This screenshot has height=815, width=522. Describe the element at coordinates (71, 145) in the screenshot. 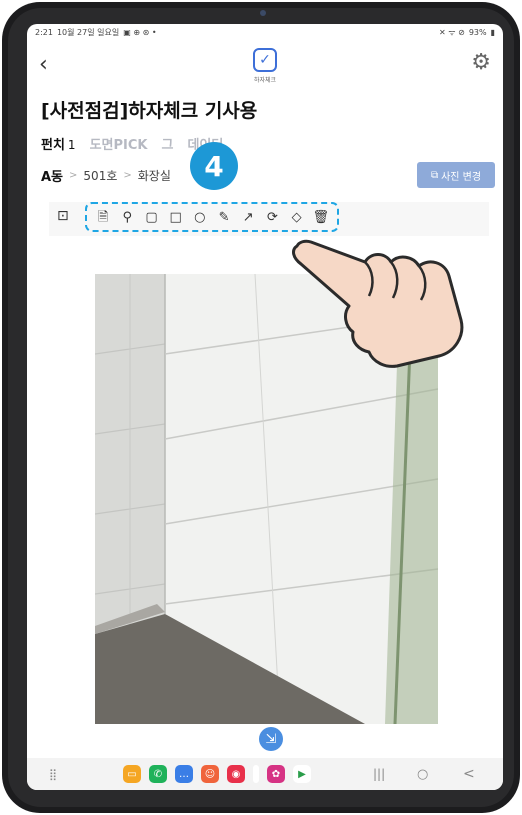

I see `tab-punch-count: 1` at that location.